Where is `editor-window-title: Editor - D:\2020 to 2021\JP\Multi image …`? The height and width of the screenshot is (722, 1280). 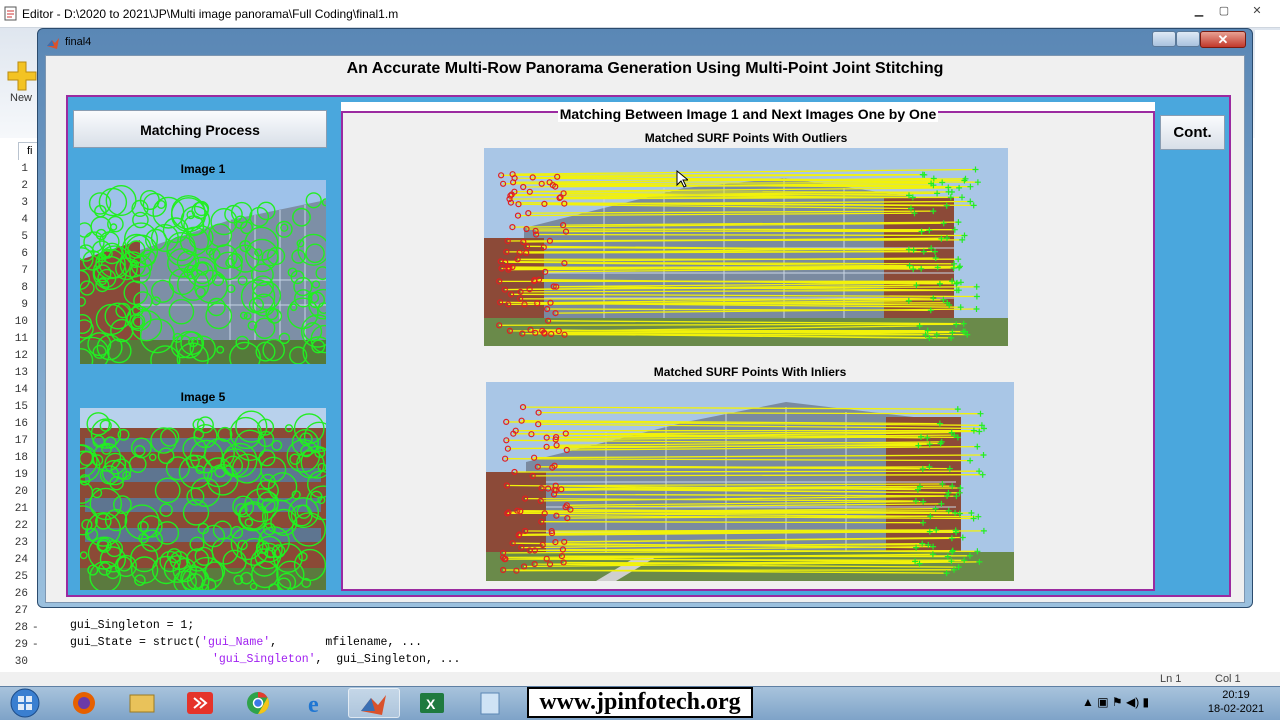
editor-window-title: Editor - D:\2020 to 2021\JP\Multi image … is located at coordinates (210, 14).